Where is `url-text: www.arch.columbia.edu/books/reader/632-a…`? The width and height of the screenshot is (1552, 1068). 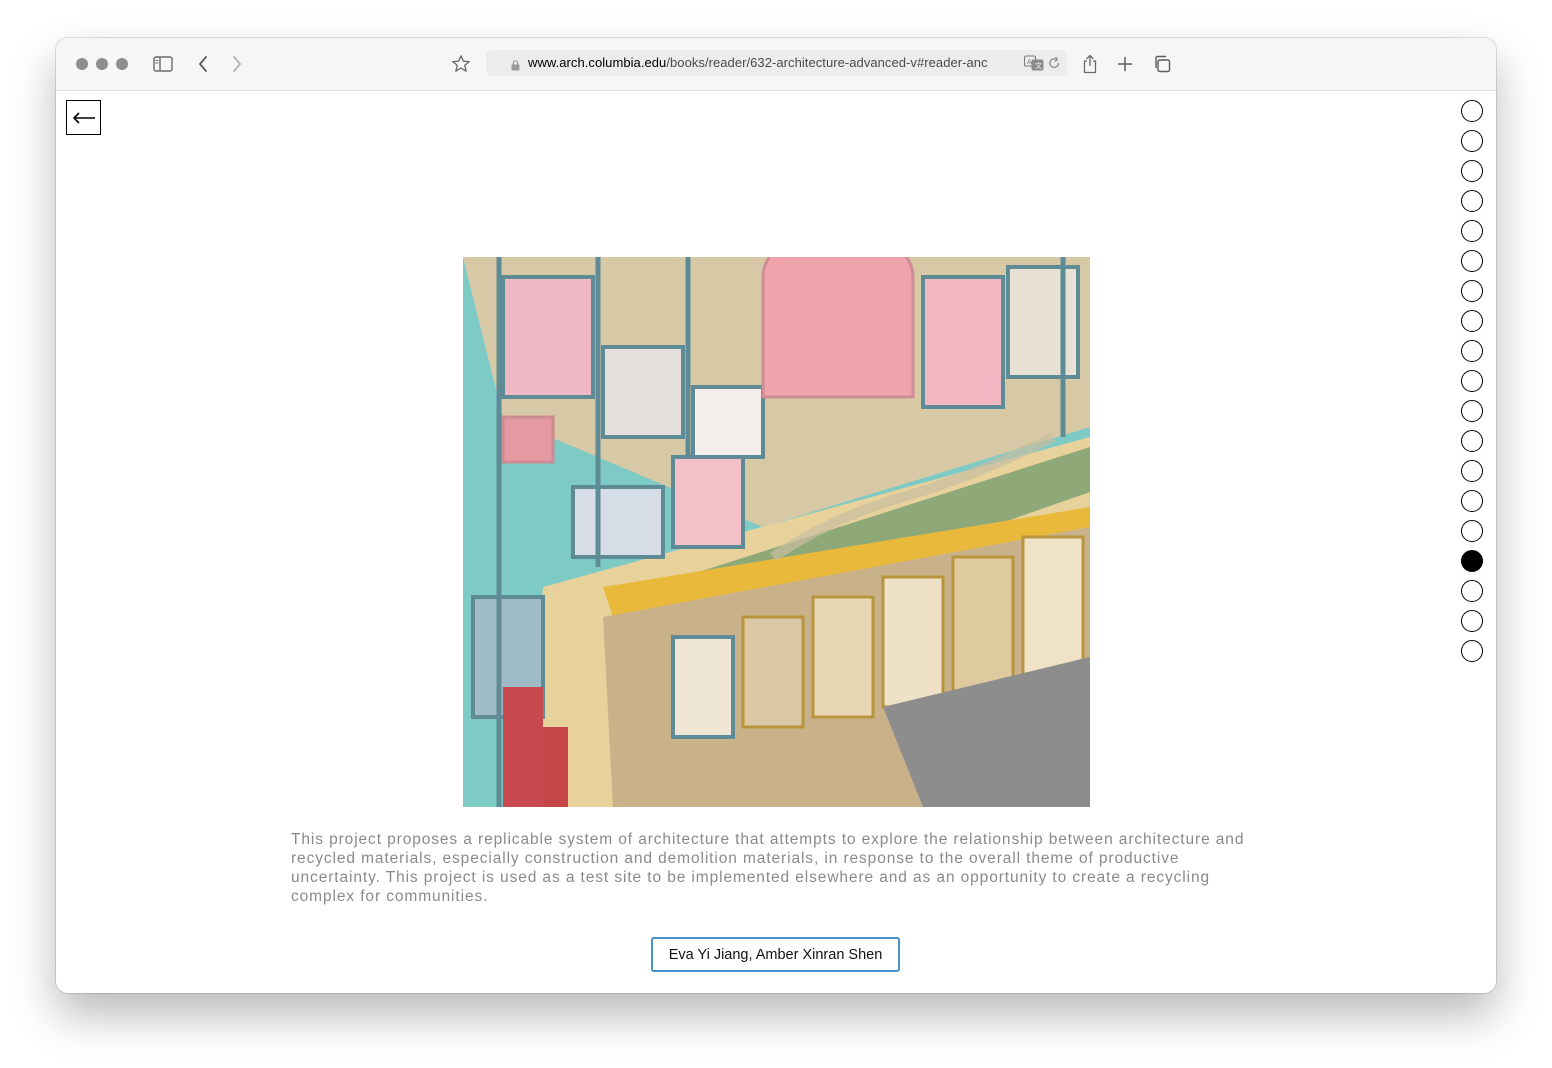
url-text: www.arch.columbia.edu/books/reader/632-a… is located at coordinates (771, 64).